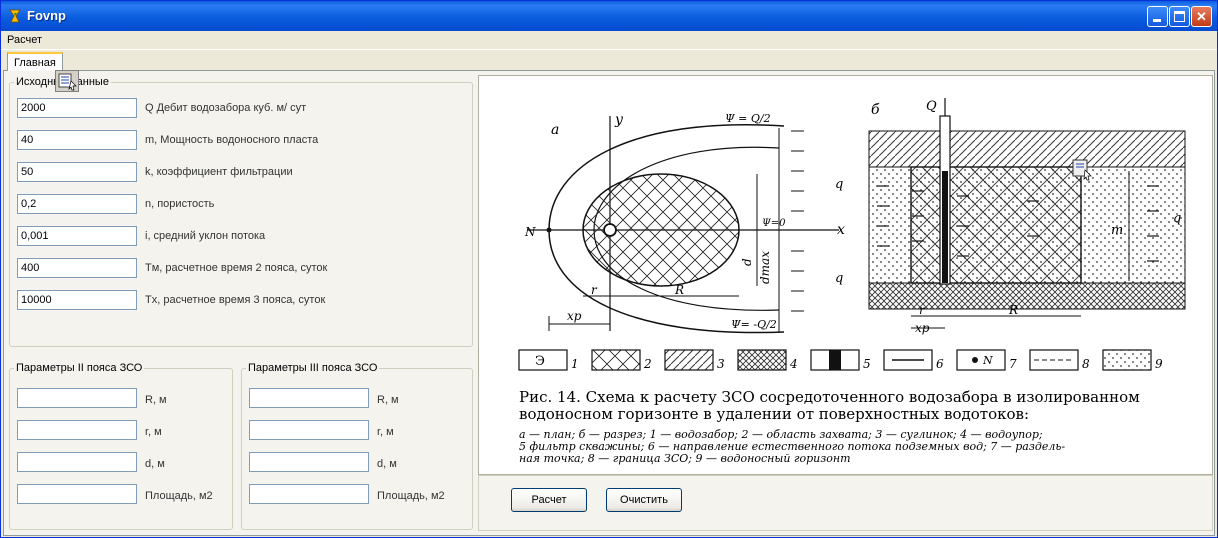  Describe the element at coordinates (987, 360) in the screenshot. I see `legend-n-label: N` at that location.